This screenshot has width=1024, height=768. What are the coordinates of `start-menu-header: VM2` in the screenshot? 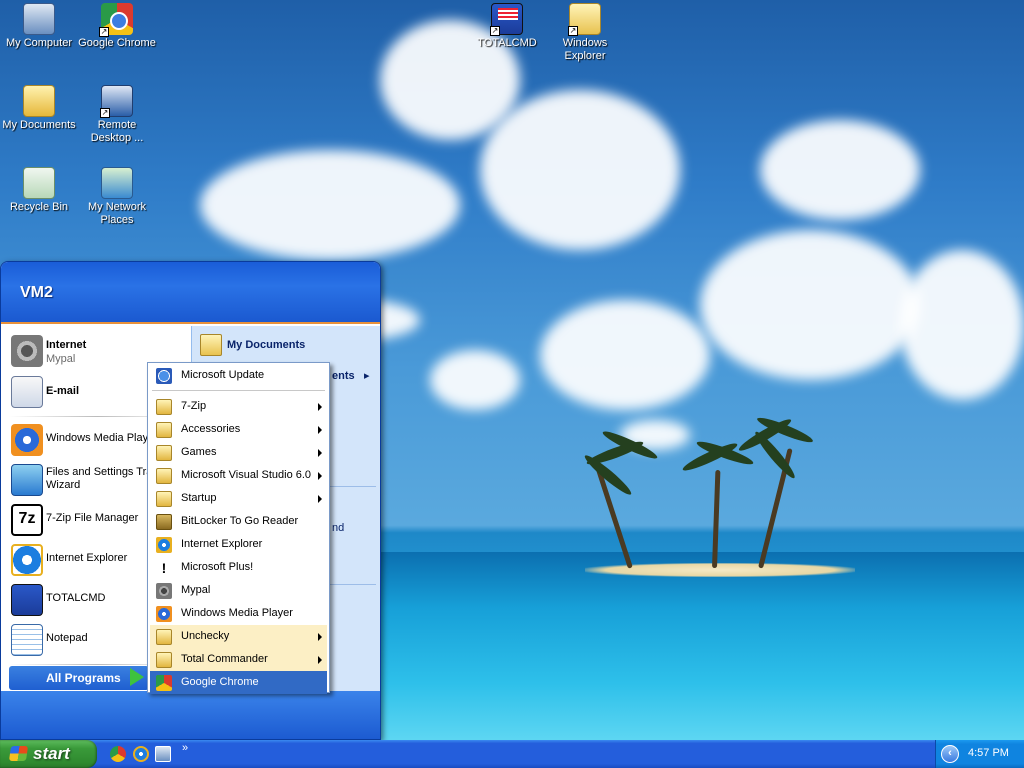 It's located at (190, 293).